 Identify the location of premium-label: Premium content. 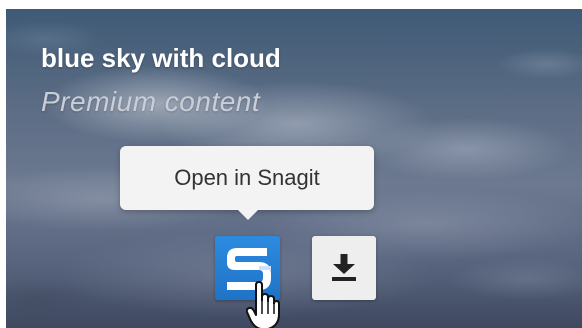
(151, 101).